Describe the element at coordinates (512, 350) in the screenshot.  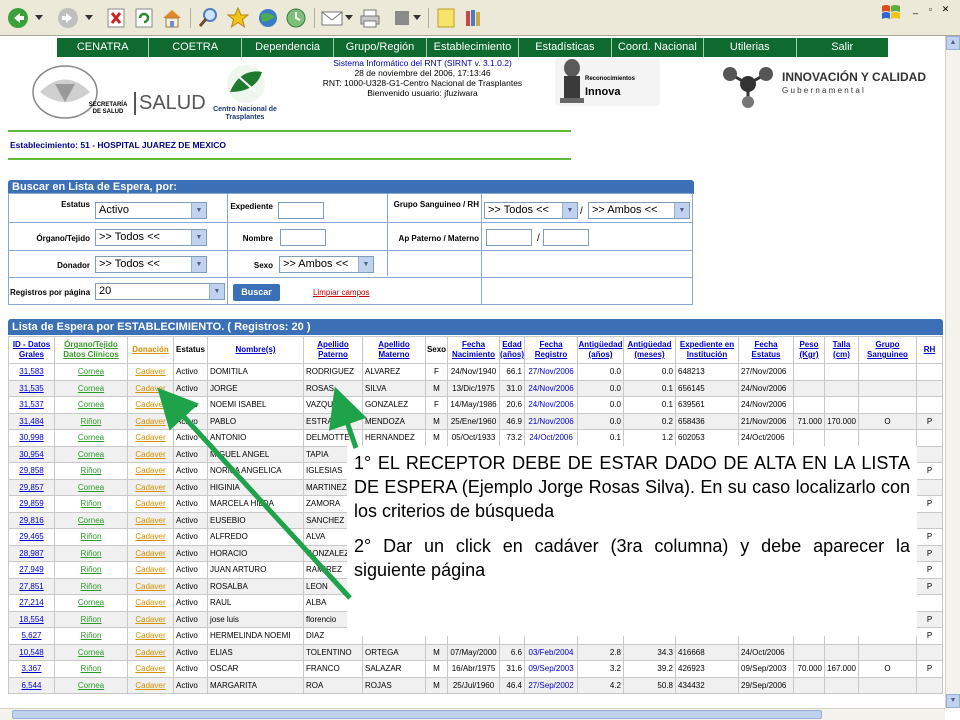
I see `column-header: Edad (años)` at that location.